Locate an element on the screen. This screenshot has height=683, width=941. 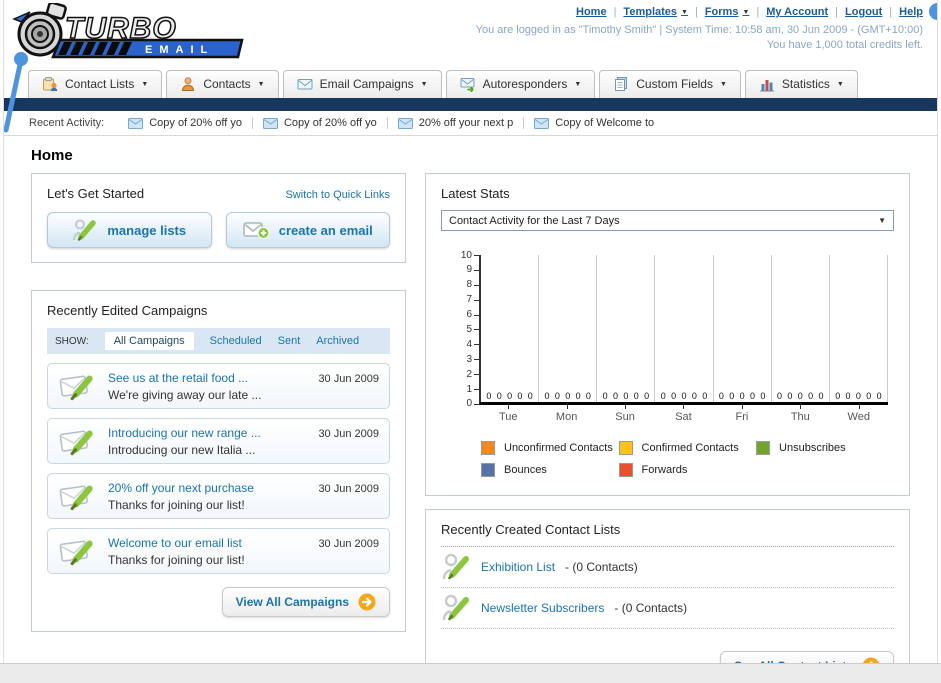
x-tick-label: Sat is located at coordinates (683, 414).